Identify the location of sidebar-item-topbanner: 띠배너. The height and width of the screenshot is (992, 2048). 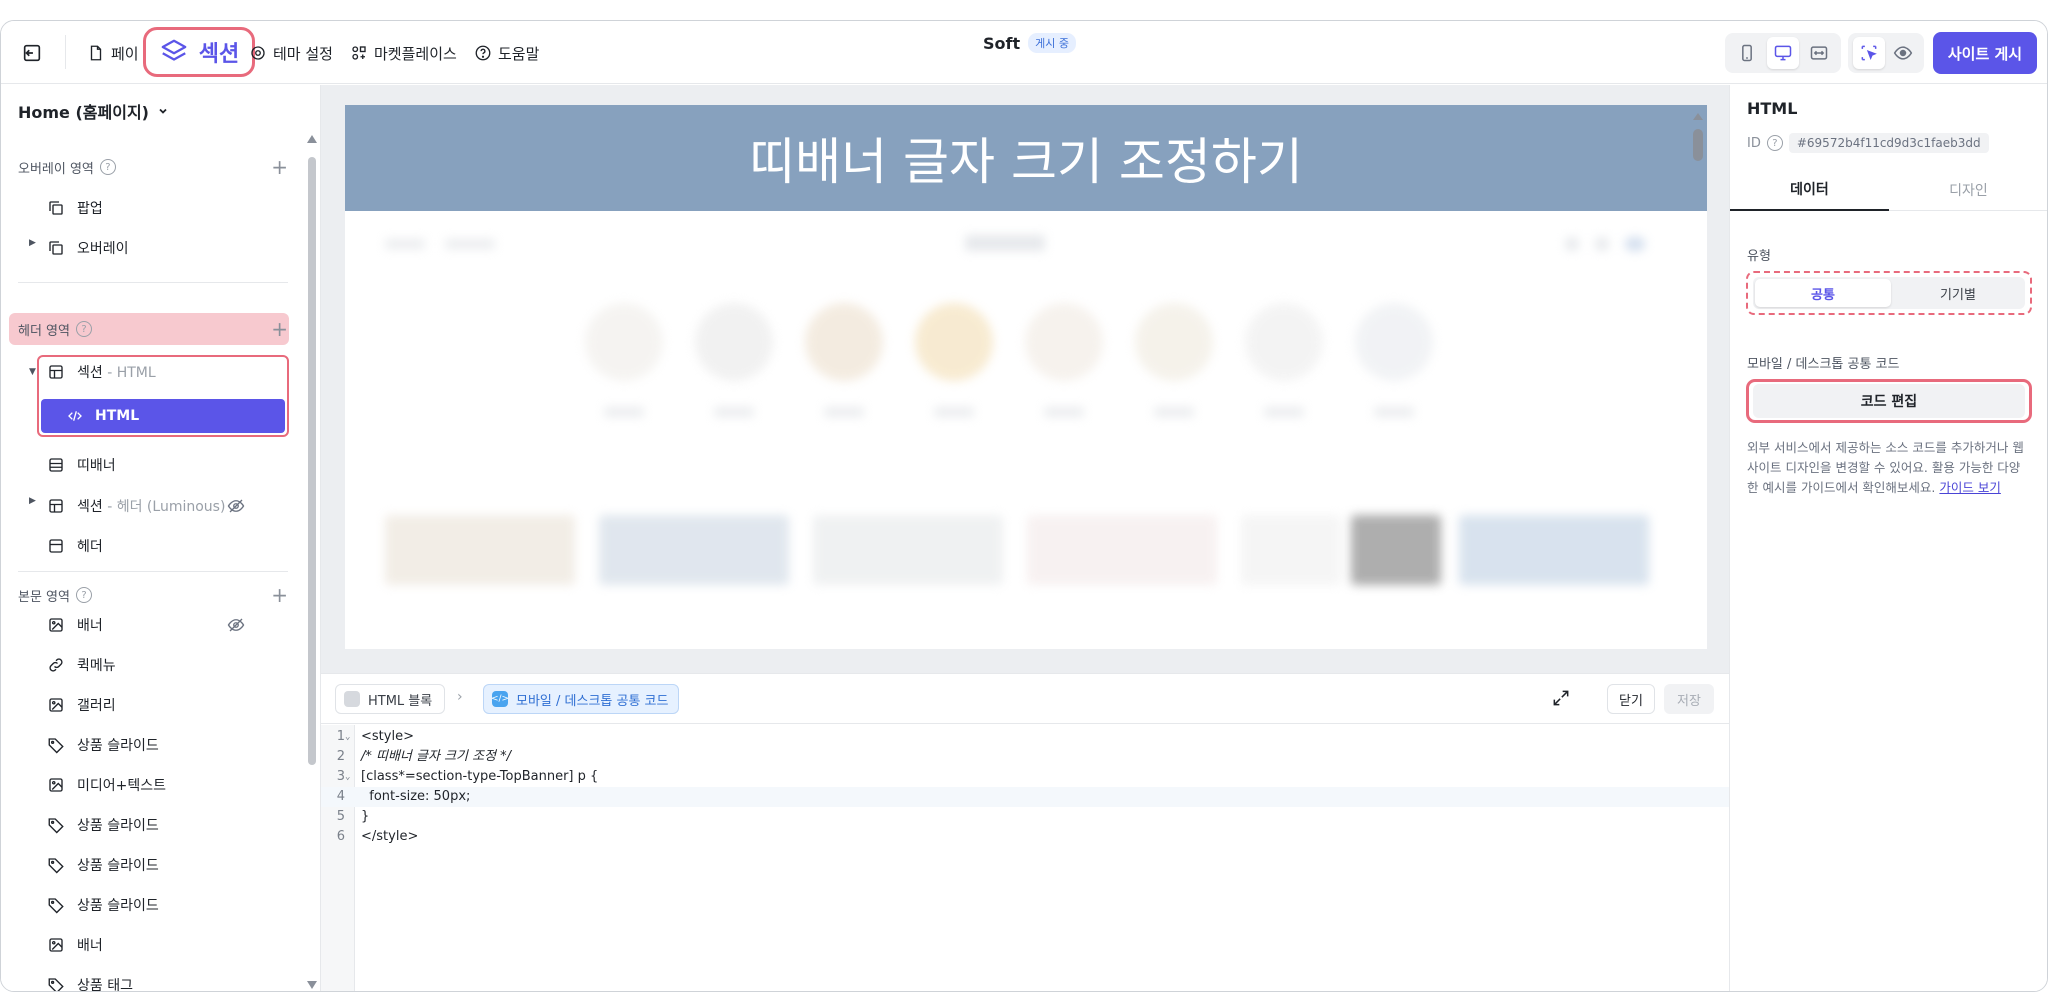
(81, 465).